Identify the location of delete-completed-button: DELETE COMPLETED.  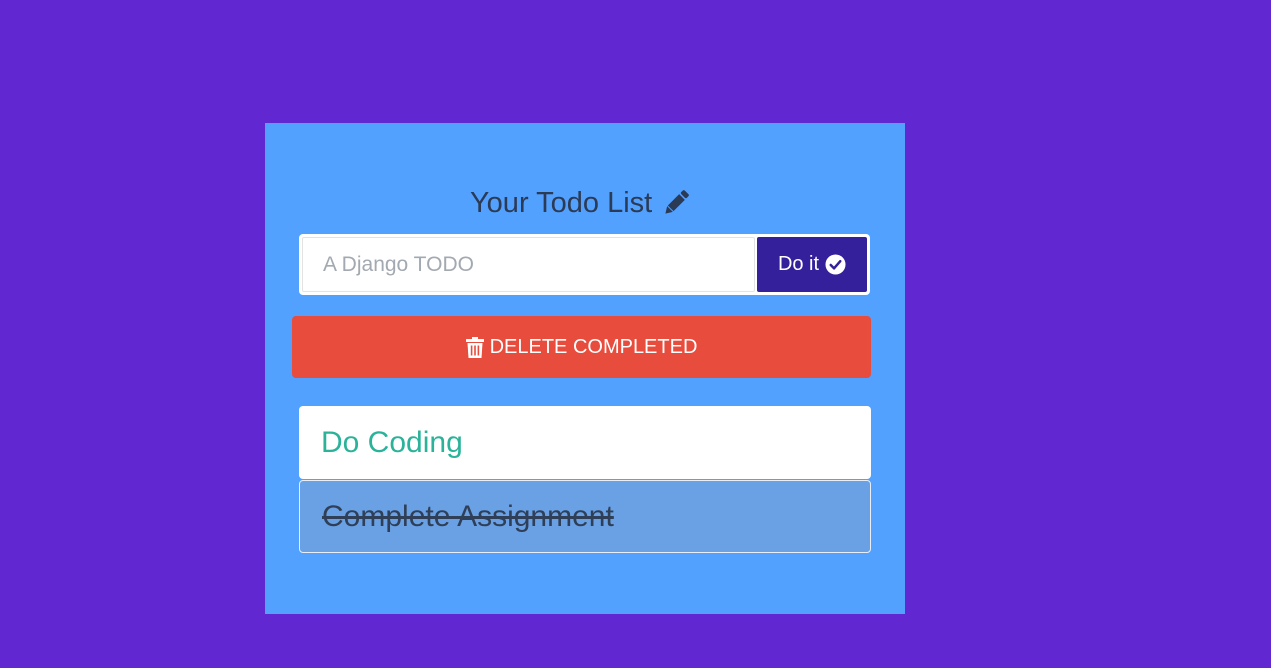
(581, 347).